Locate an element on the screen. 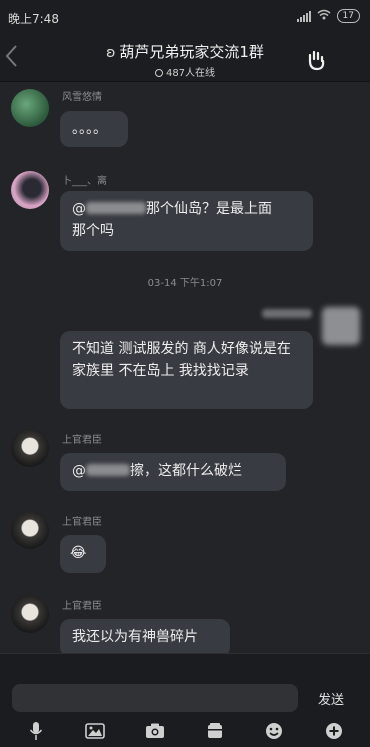 This screenshot has width=370, height=747. signal-icon is located at coordinates (303, 16).